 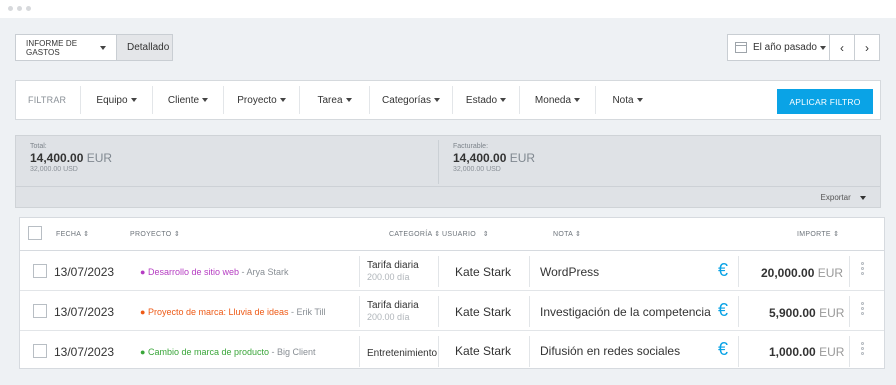 What do you see at coordinates (485, 100) in the screenshot?
I see `filter-status-dropdown: Estado` at bounding box center [485, 100].